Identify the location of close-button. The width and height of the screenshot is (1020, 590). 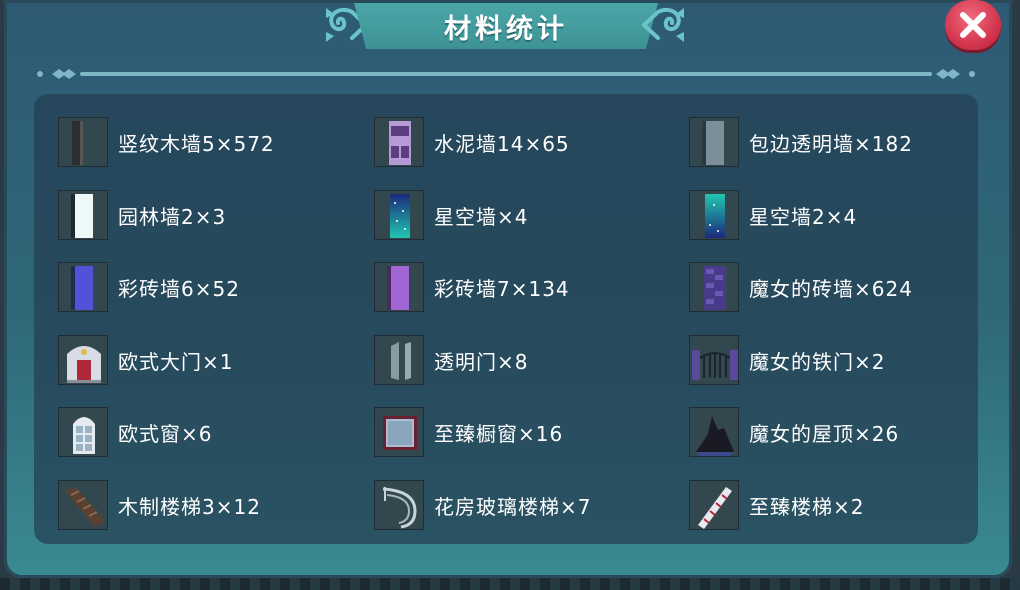
(973, 25).